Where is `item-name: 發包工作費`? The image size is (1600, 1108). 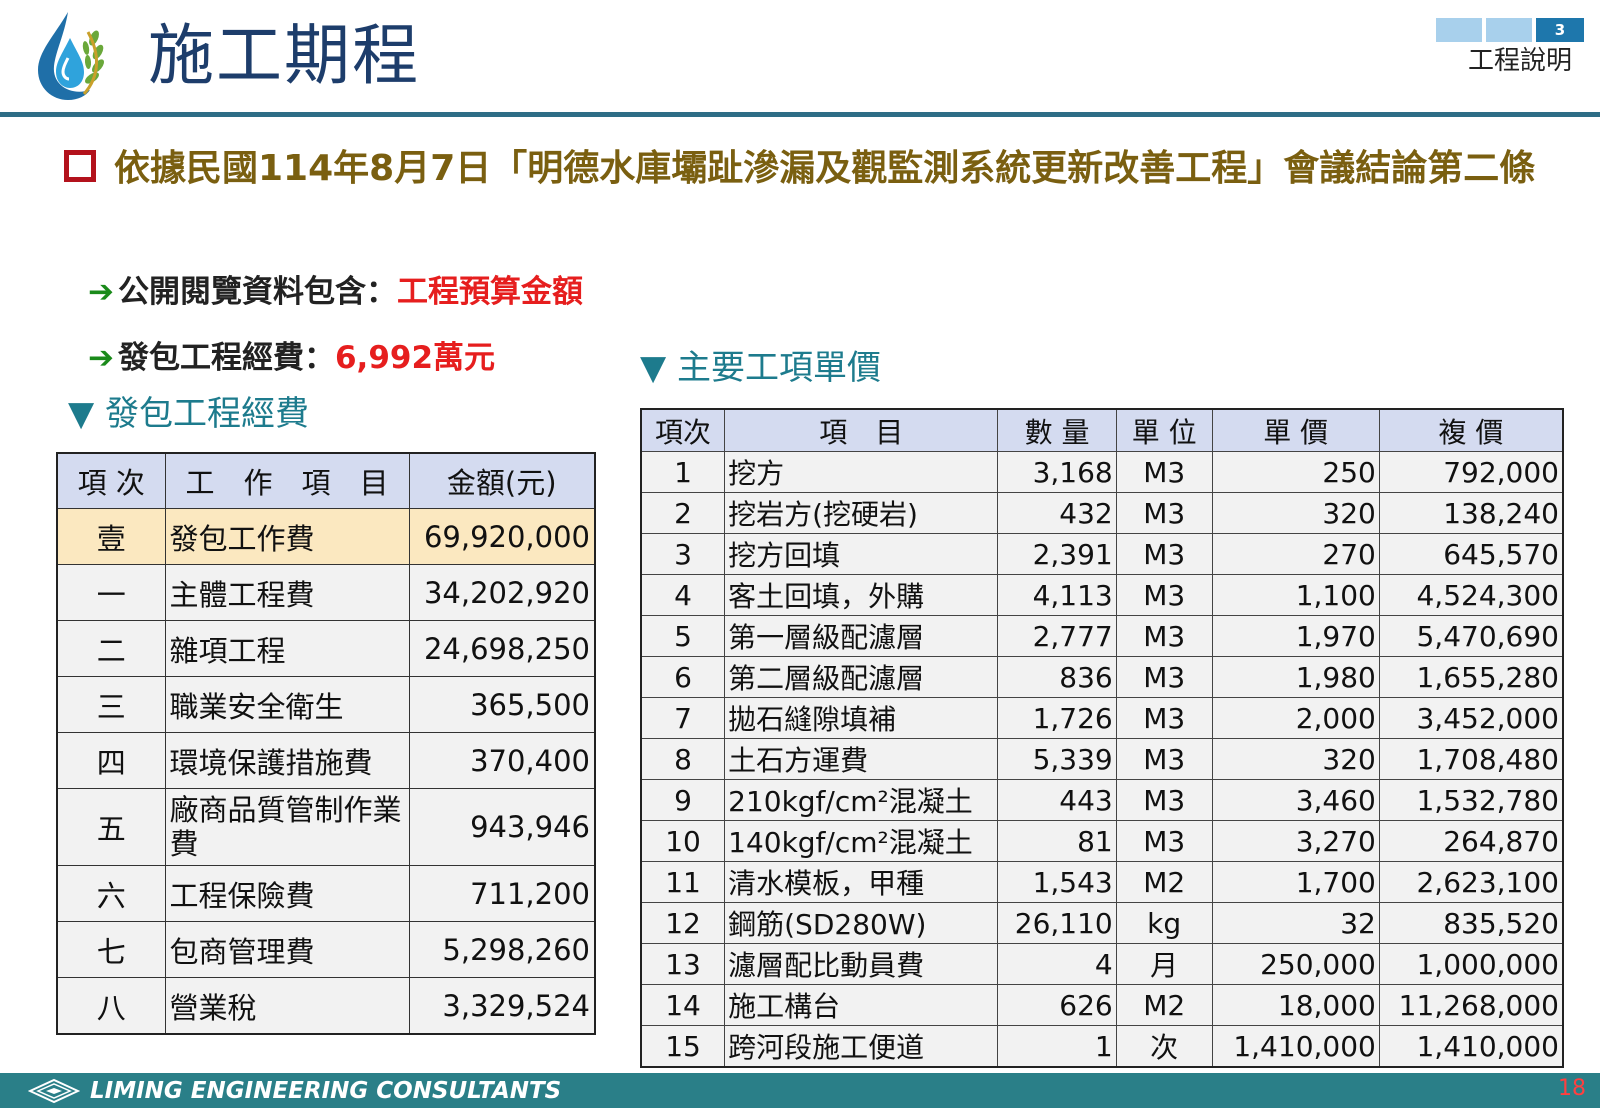 item-name: 發包工作費 is located at coordinates (287, 536).